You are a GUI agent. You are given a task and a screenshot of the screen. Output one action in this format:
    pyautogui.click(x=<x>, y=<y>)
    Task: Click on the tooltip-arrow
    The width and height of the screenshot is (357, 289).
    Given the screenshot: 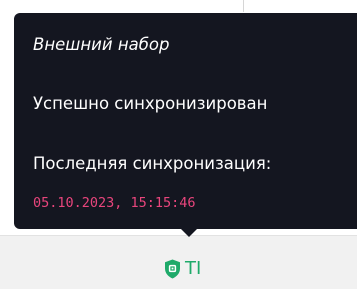 What is the action you would take?
    pyautogui.click(x=189, y=232)
    